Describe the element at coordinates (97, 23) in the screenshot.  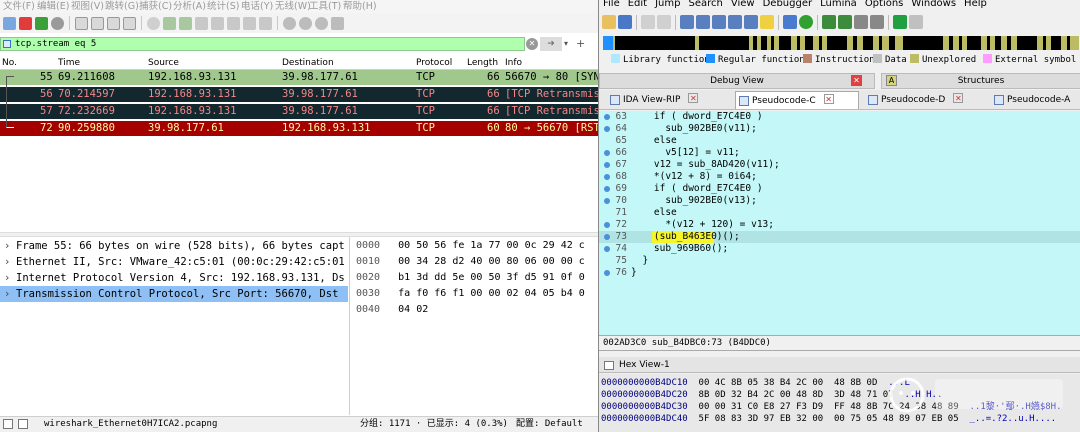
I see `save-file-icon` at that location.